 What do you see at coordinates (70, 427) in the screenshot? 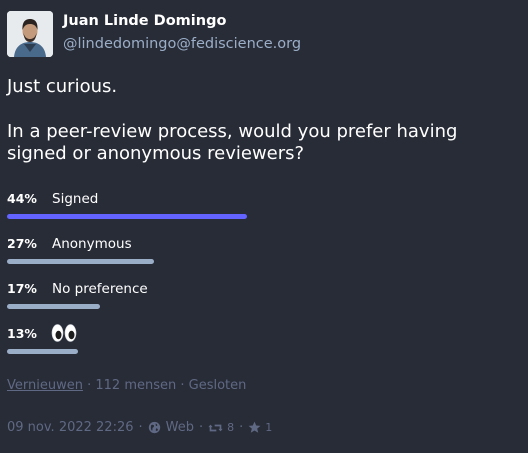
I see `status-timestamp: 09 nov. 2022 22:26` at bounding box center [70, 427].